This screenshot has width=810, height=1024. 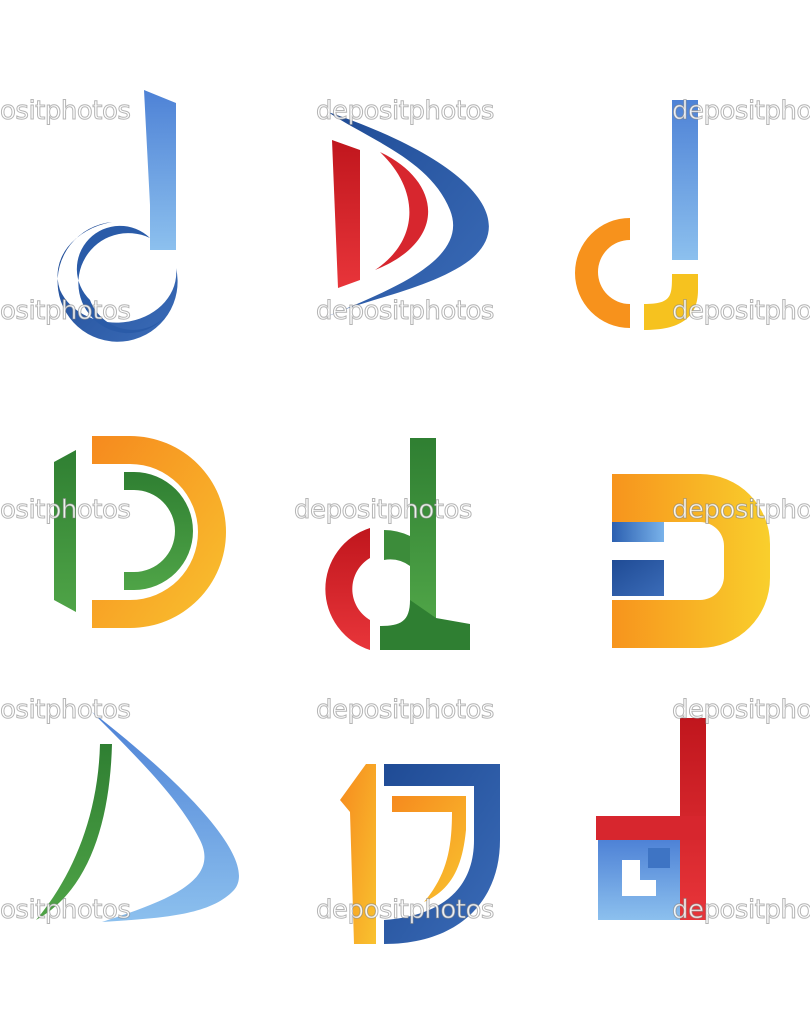 I want to click on logo8-orange-inner, so click(x=429, y=849).